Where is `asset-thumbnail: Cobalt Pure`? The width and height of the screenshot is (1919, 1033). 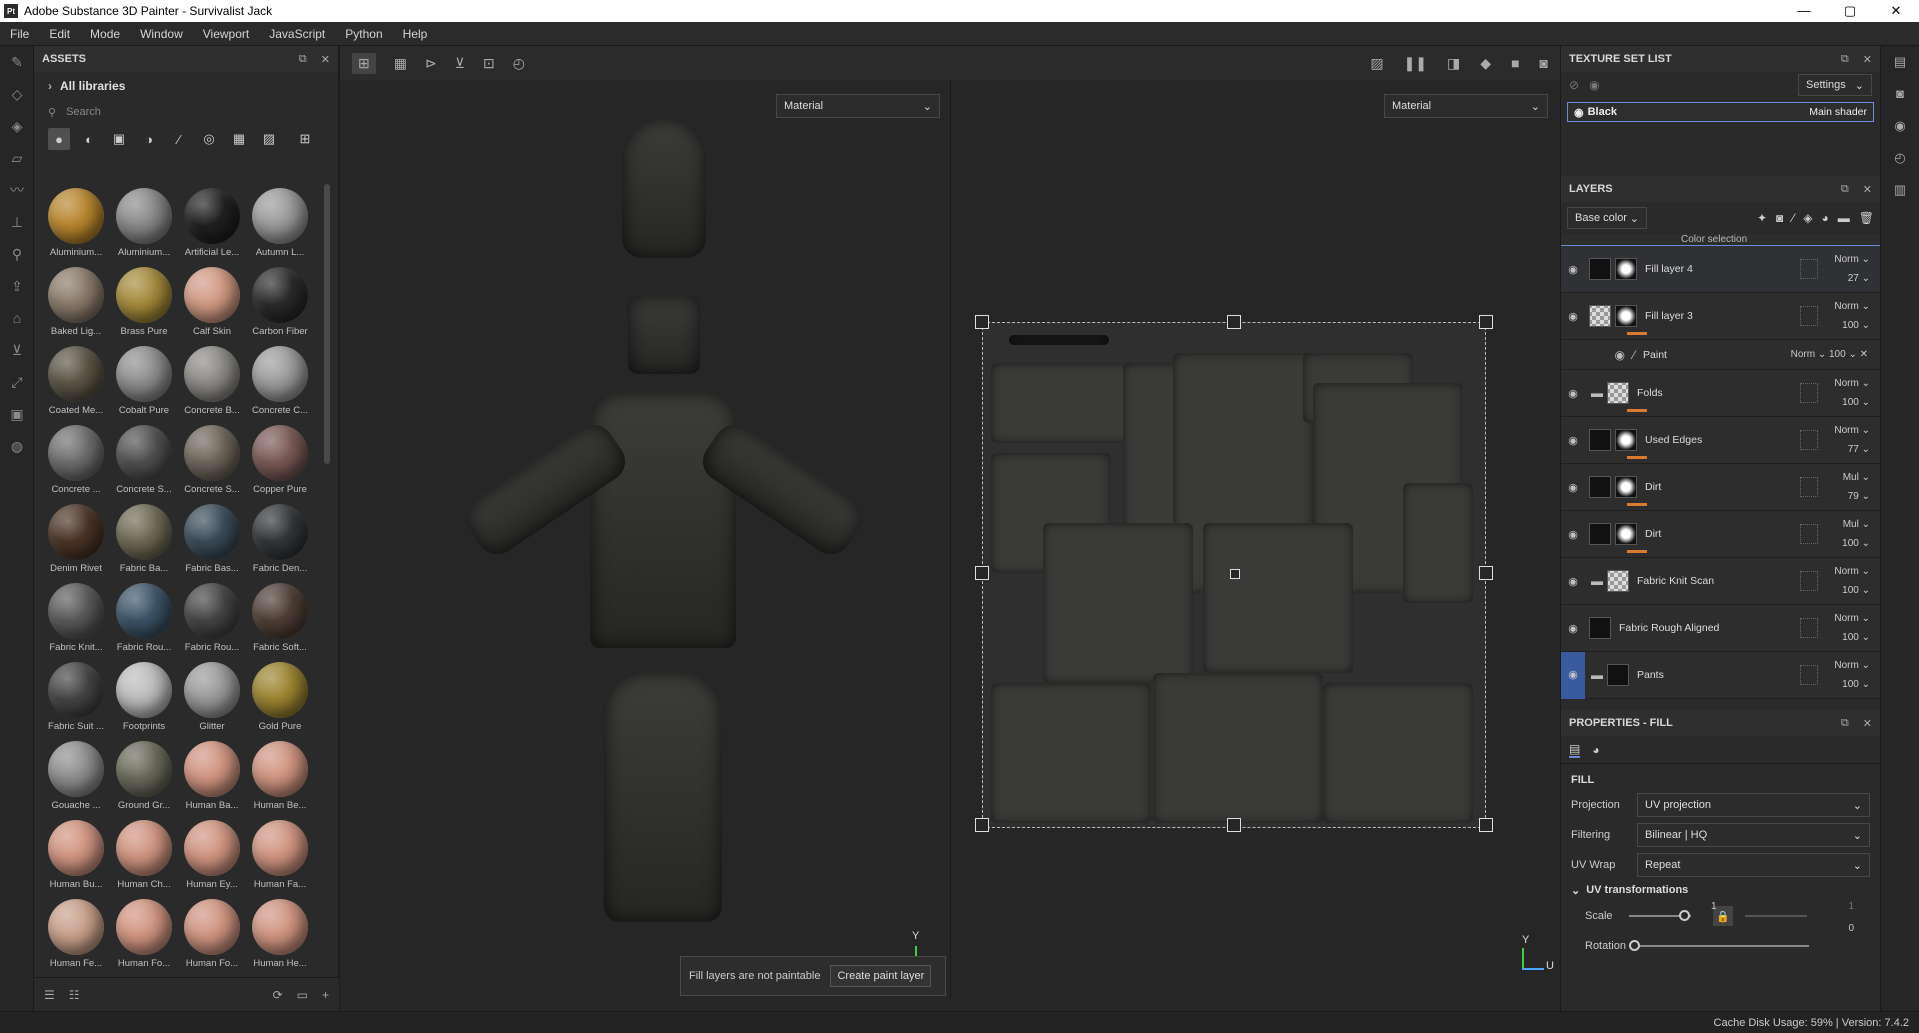
asset-thumbnail: Cobalt Pure is located at coordinates (144, 381).